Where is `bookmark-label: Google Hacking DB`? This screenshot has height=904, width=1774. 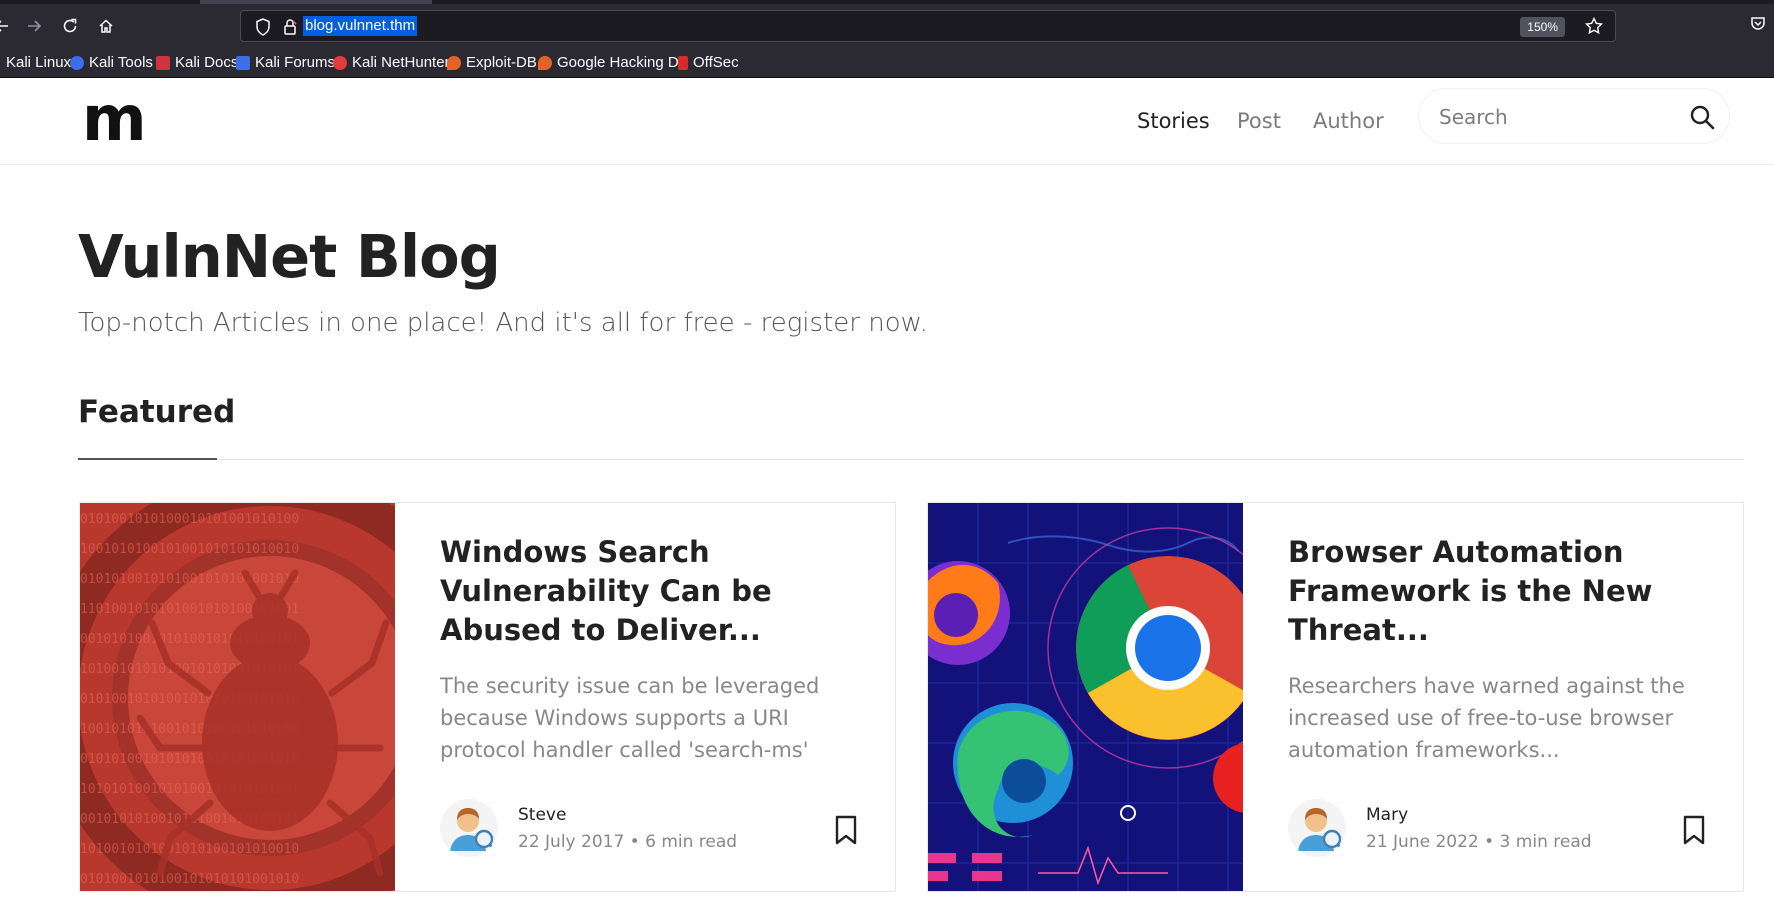 bookmark-label: Google Hacking DB is located at coordinates (623, 62).